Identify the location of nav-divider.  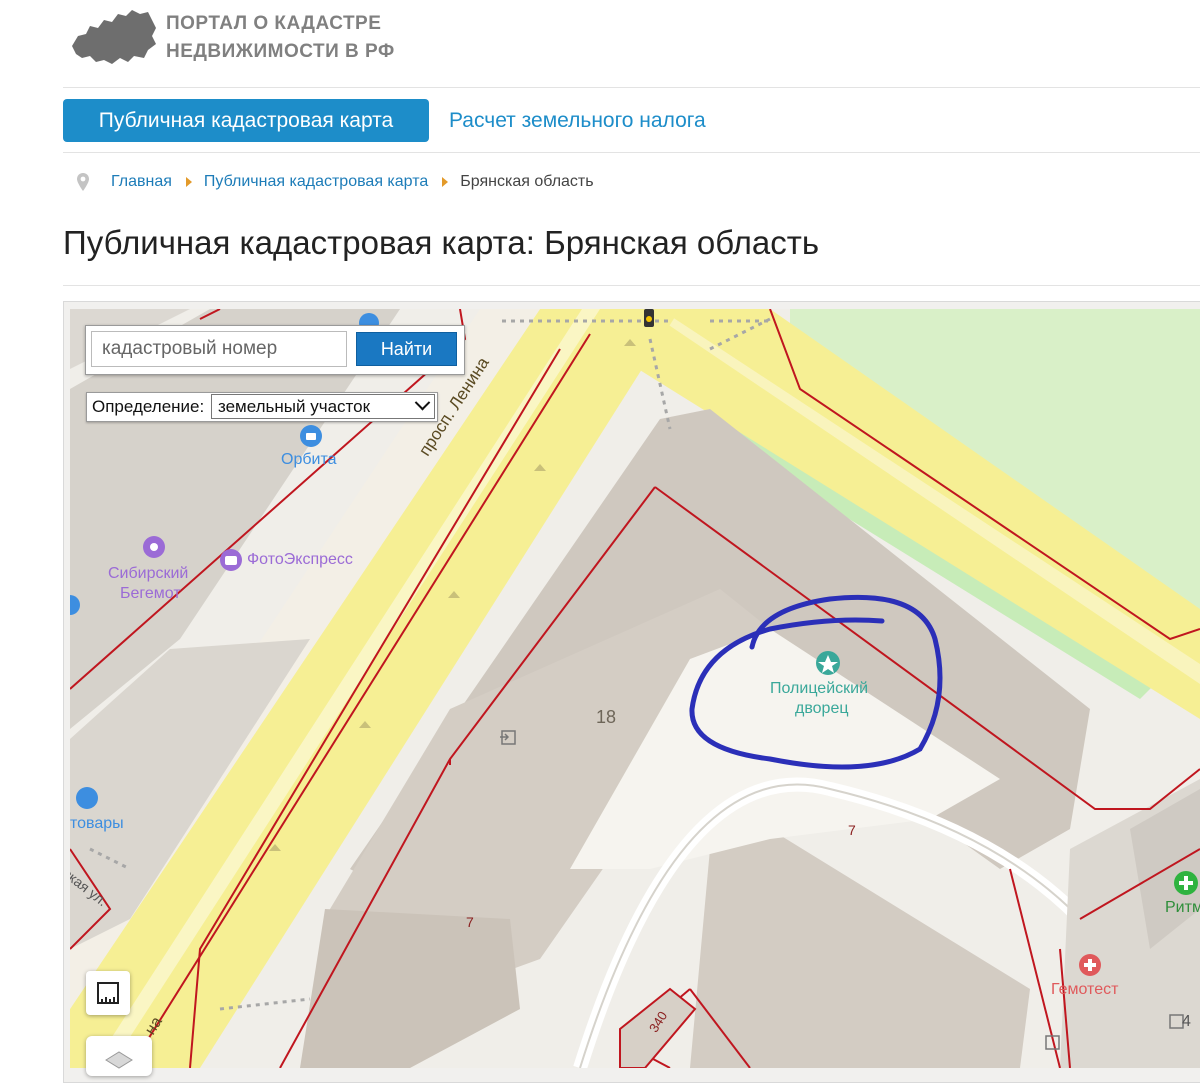
(631, 152).